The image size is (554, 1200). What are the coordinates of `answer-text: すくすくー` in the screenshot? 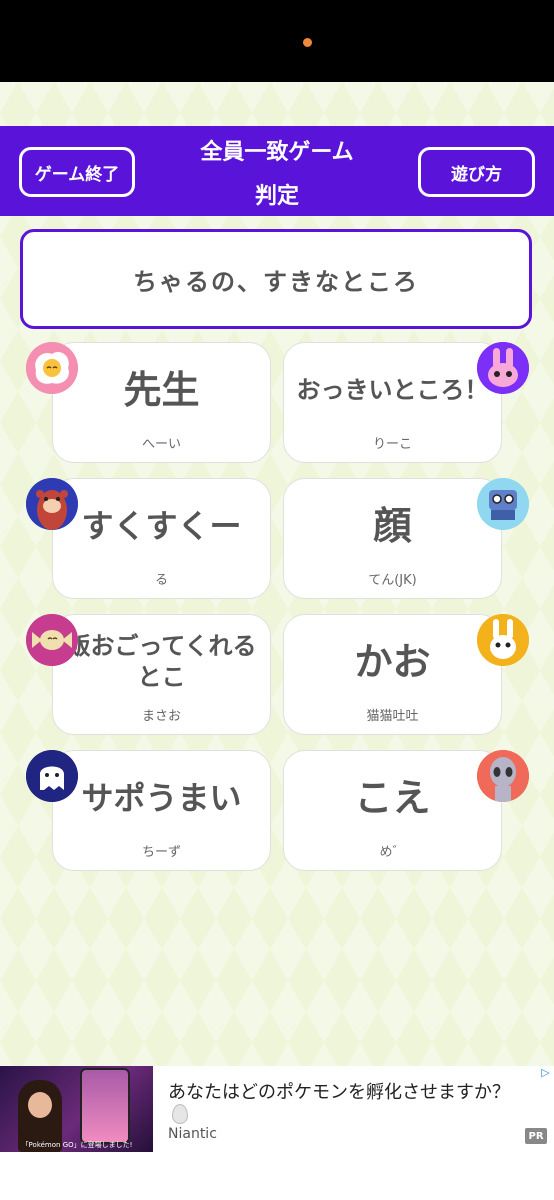 It's located at (161, 525).